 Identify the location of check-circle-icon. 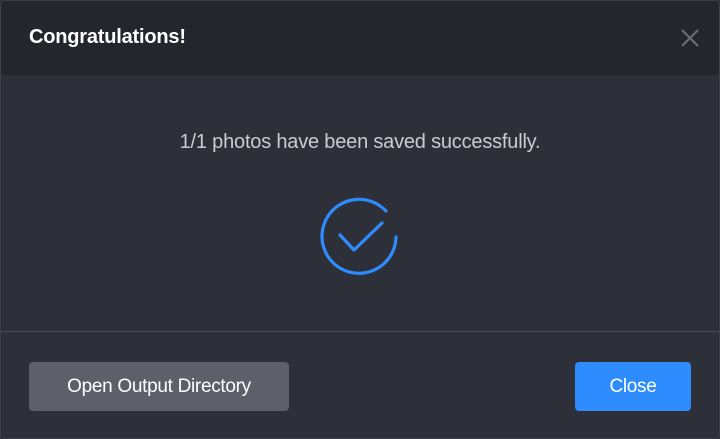
(360, 237).